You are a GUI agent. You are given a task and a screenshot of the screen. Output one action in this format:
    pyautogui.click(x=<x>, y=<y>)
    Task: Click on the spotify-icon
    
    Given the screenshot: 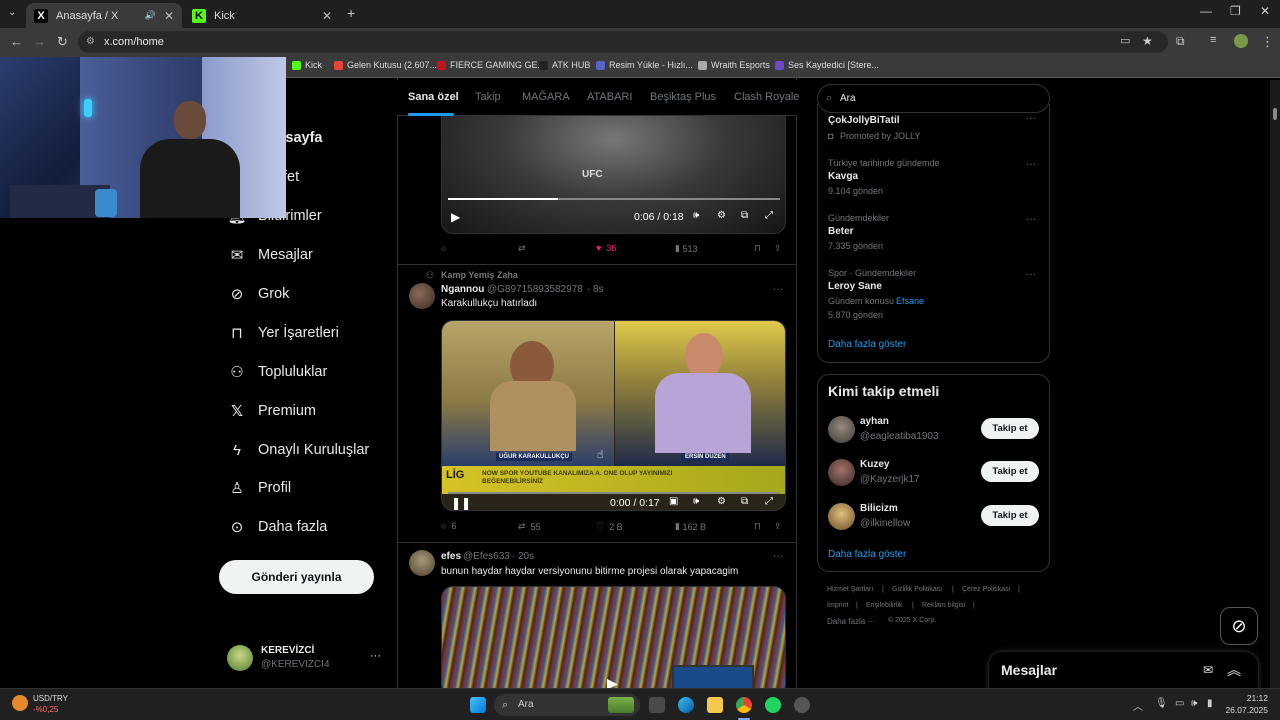 What is the action you would take?
    pyautogui.click(x=773, y=705)
    